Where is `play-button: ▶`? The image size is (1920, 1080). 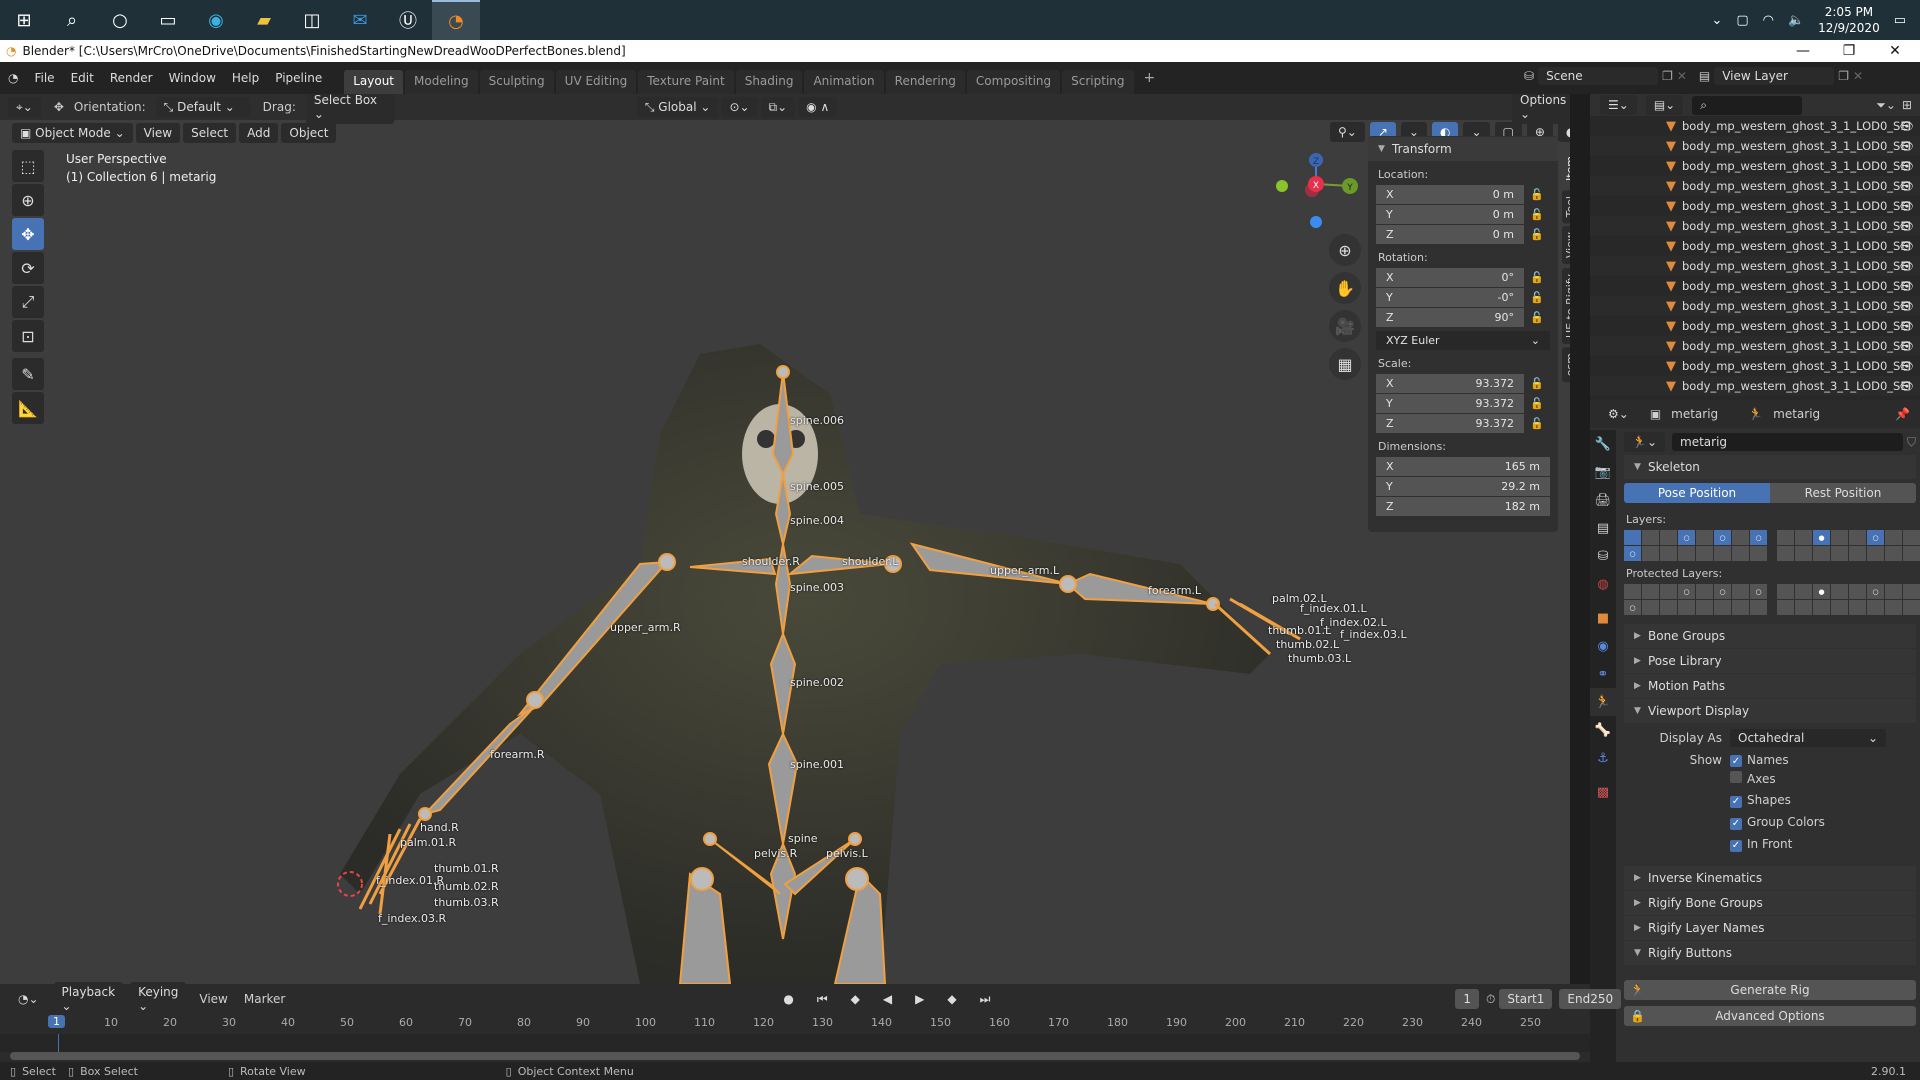
play-button: ▶ is located at coordinates (920, 999).